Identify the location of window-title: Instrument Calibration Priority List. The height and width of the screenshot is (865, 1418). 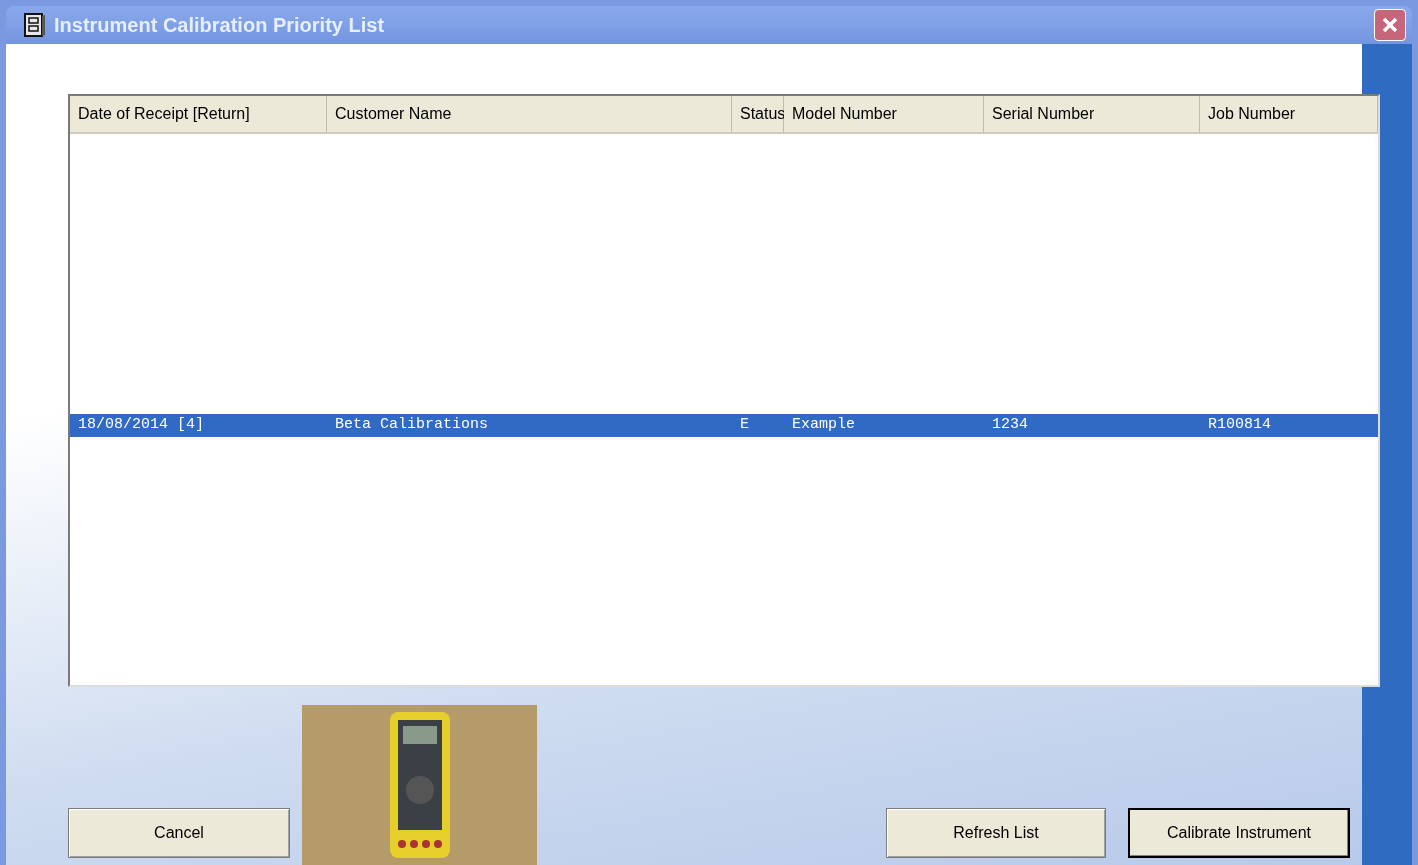
(220, 25).